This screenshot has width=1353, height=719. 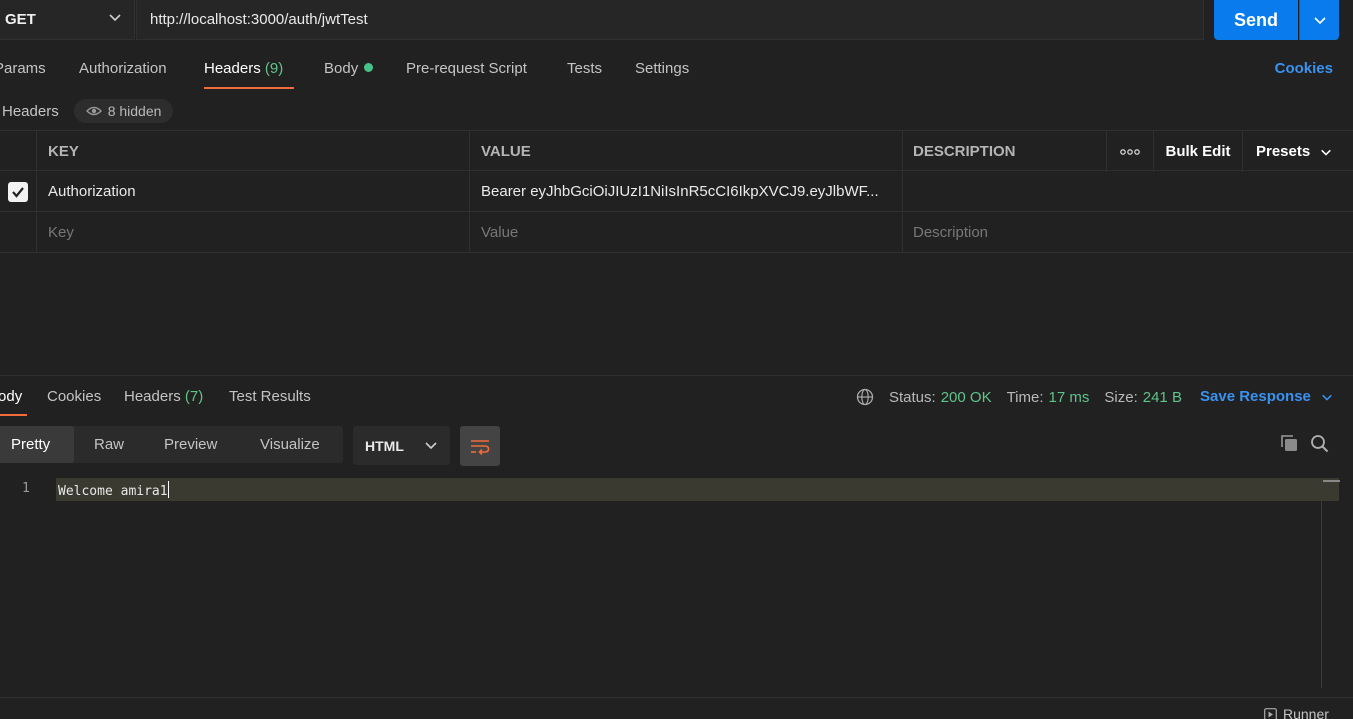 I want to click on status-label: Status:, so click(x=912, y=397).